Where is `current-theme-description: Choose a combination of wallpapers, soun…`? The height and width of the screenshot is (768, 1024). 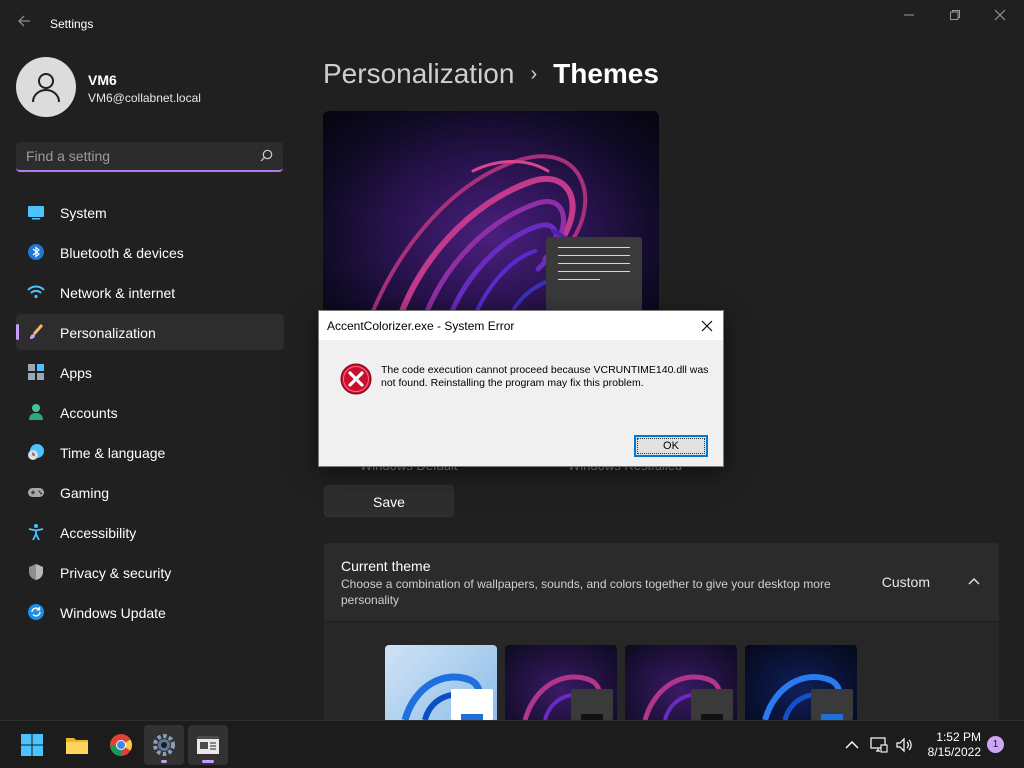 current-theme-description: Choose a combination of wallpapers, soun… is located at coordinates (586, 592).